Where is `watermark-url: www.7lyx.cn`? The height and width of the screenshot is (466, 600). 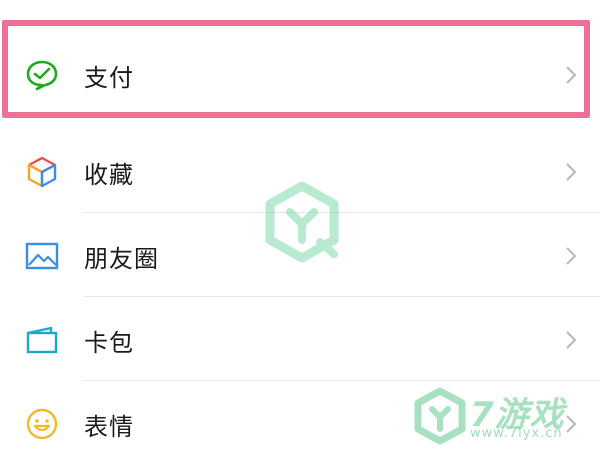 watermark-url: www.7lyx.cn is located at coordinates (516, 433).